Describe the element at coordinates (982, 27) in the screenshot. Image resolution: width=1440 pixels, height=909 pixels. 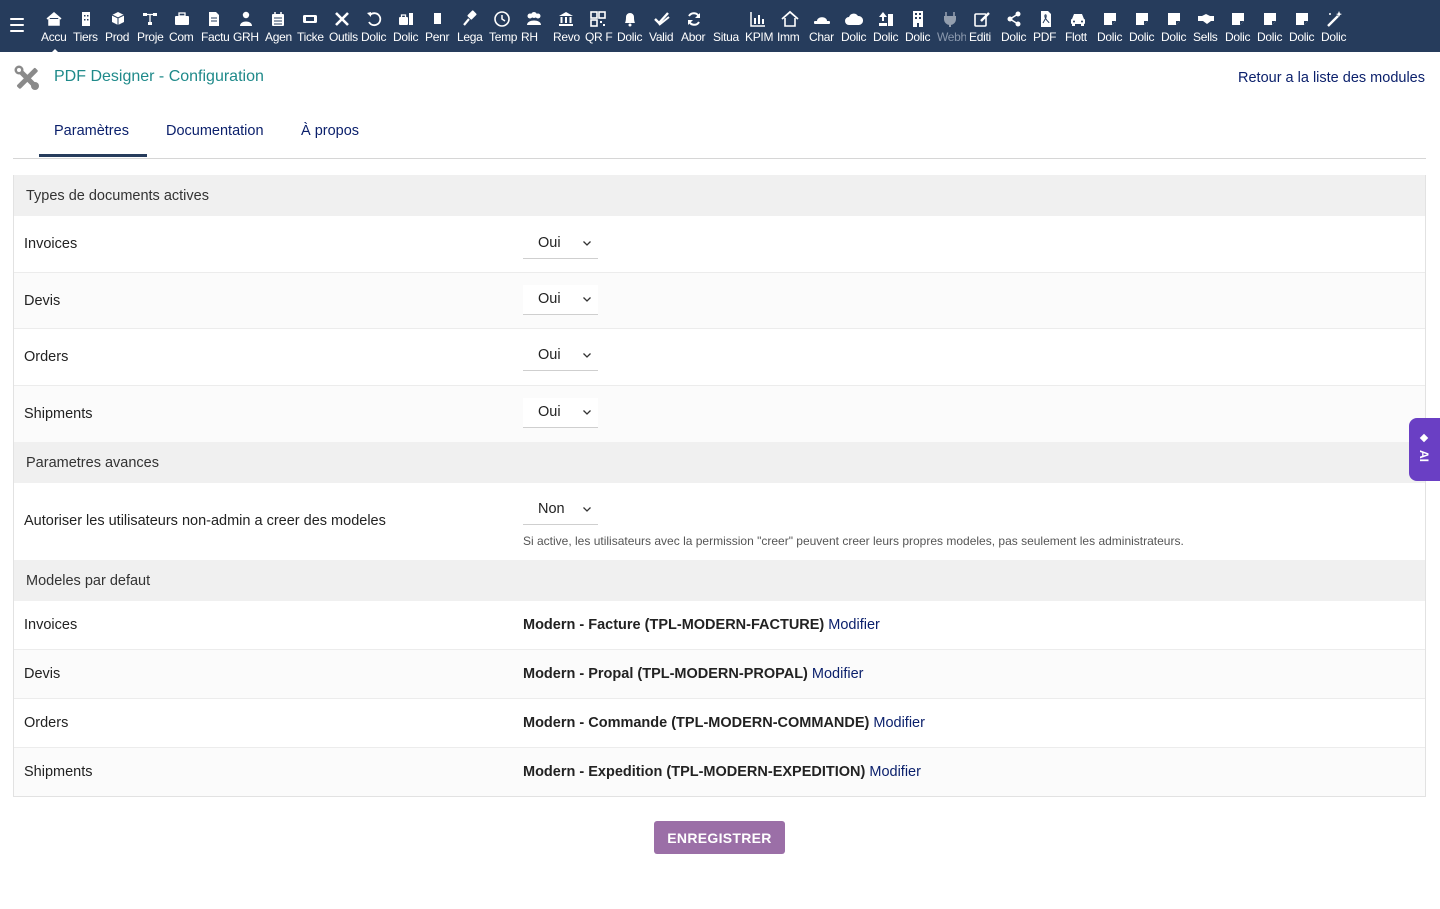
I see `menu-item-editi: Editi` at that location.